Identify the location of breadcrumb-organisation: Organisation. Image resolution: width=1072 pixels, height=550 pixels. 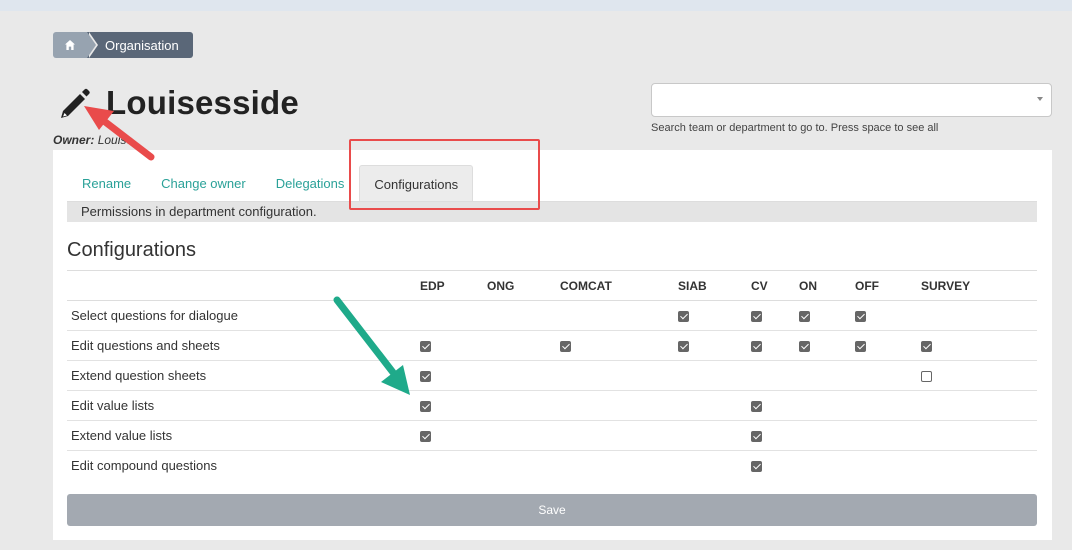
(140, 45).